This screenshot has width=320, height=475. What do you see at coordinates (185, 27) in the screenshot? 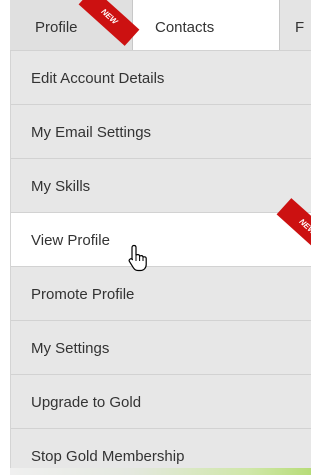
I see `tab-contacts-label: Contacts` at bounding box center [185, 27].